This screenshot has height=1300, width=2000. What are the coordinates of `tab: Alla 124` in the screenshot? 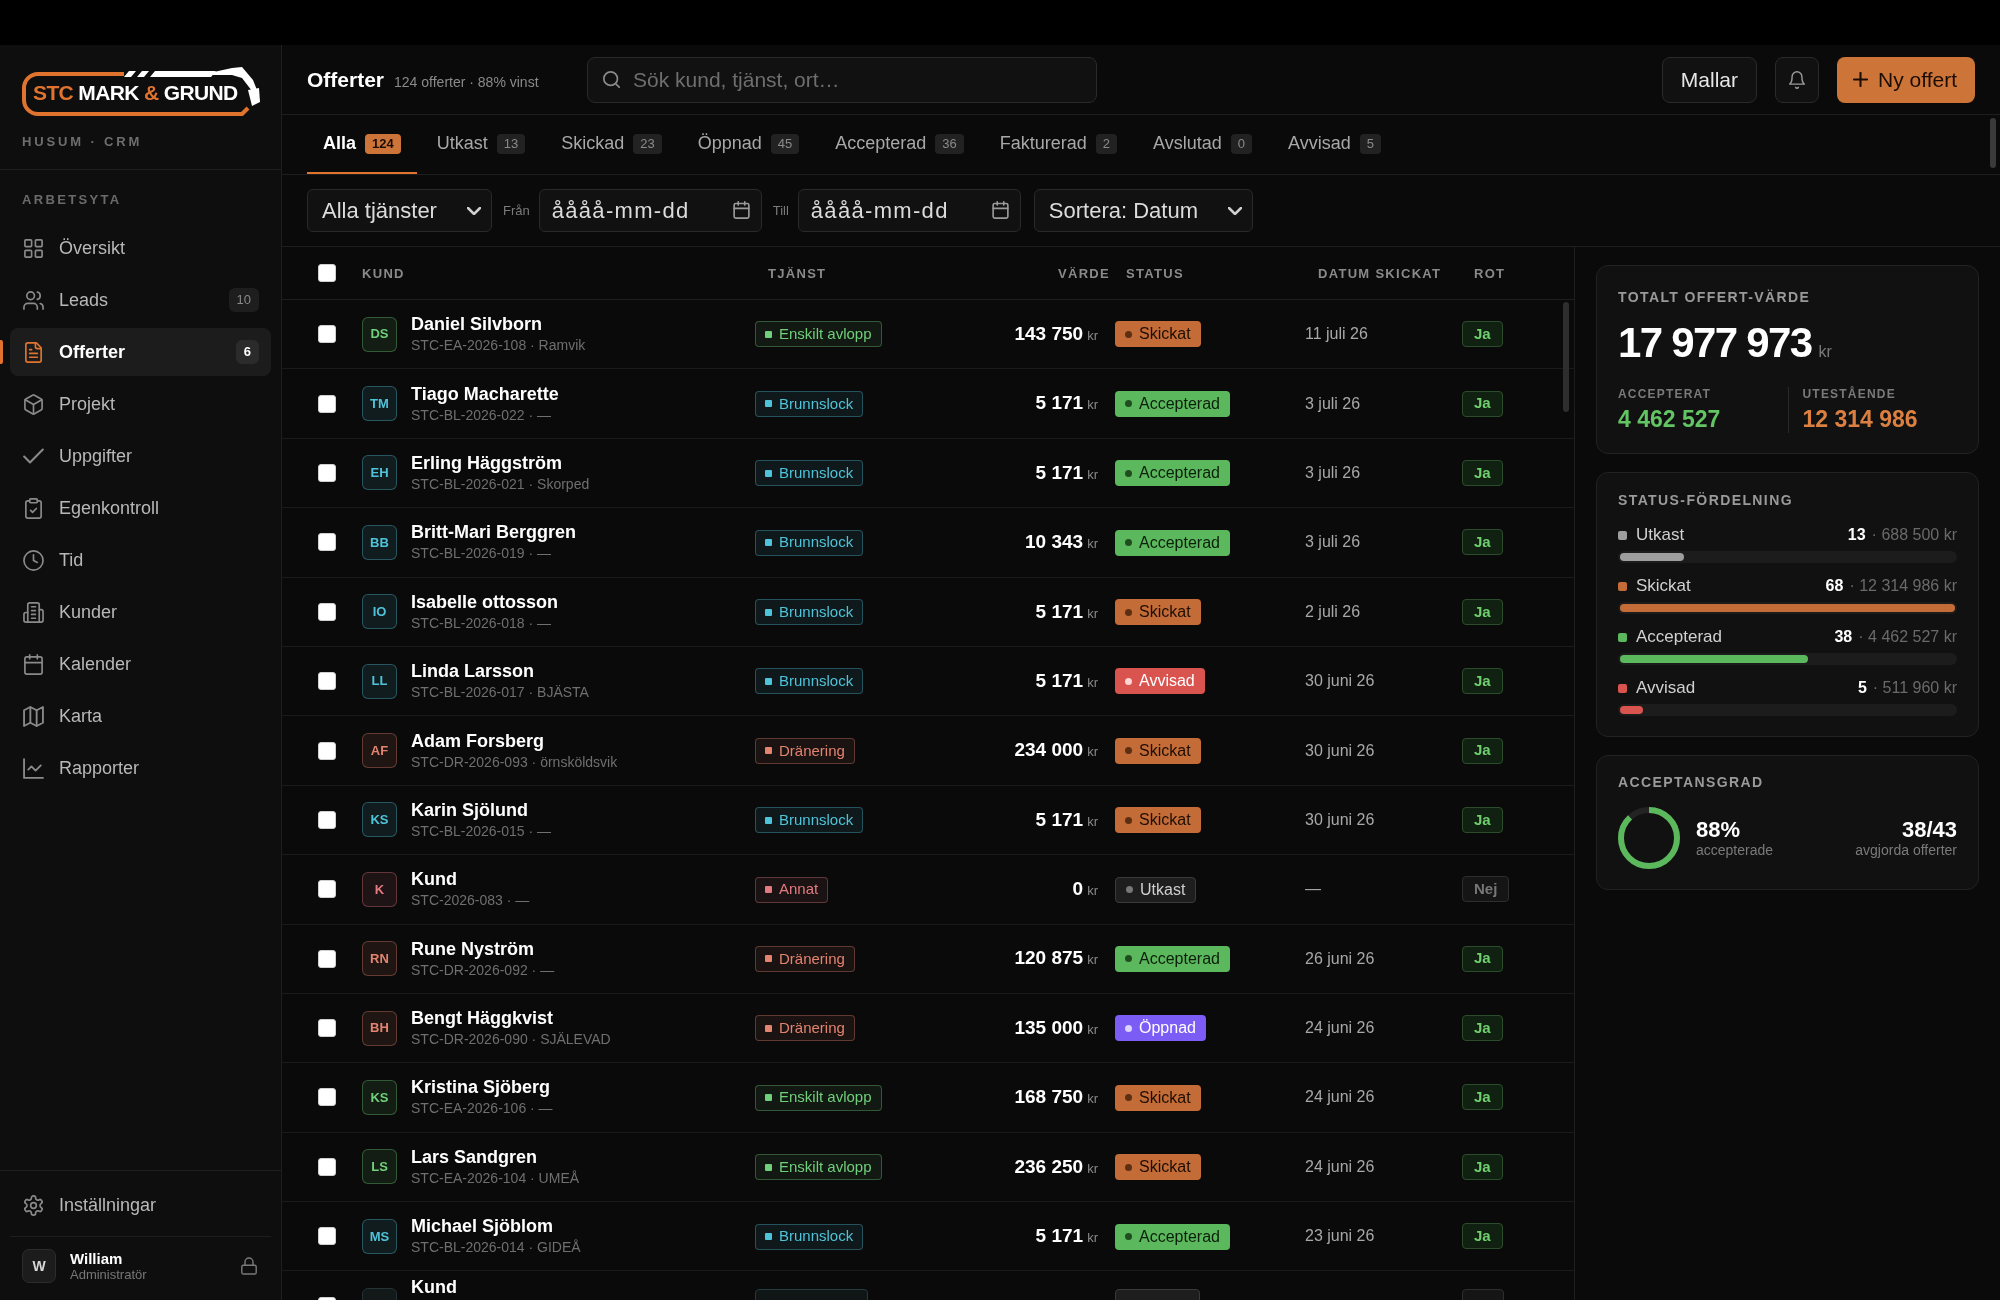 It's located at (362, 144).